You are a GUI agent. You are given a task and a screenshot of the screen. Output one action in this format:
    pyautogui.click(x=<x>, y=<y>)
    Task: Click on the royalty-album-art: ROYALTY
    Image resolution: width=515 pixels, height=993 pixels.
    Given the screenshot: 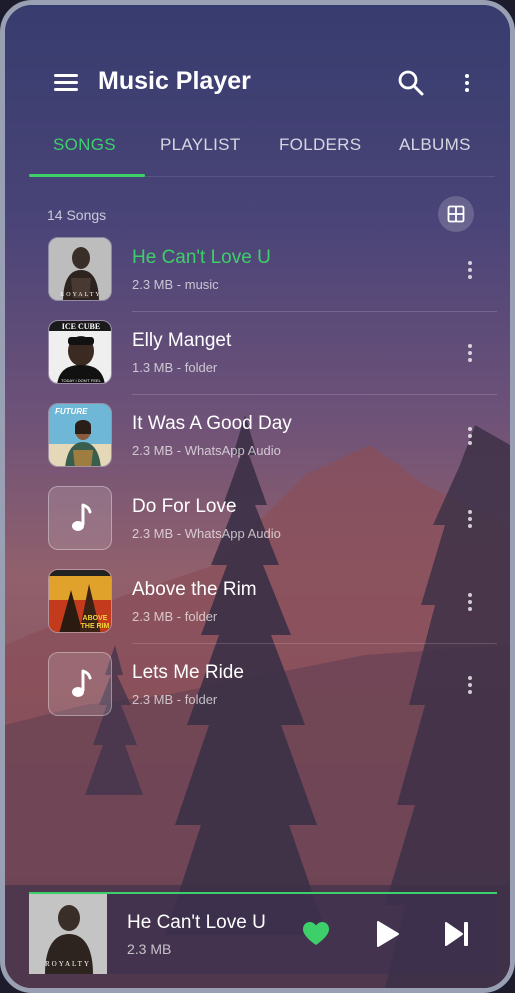 What is the action you would take?
    pyautogui.click(x=80, y=269)
    